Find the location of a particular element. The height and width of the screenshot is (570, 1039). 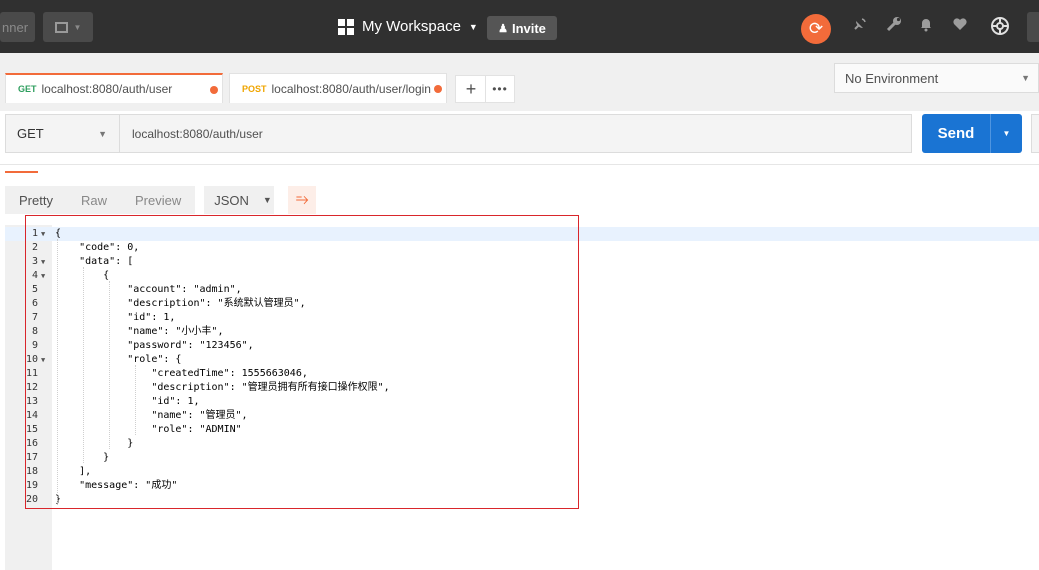

wrap-lines-button: ⥱ is located at coordinates (302, 200).